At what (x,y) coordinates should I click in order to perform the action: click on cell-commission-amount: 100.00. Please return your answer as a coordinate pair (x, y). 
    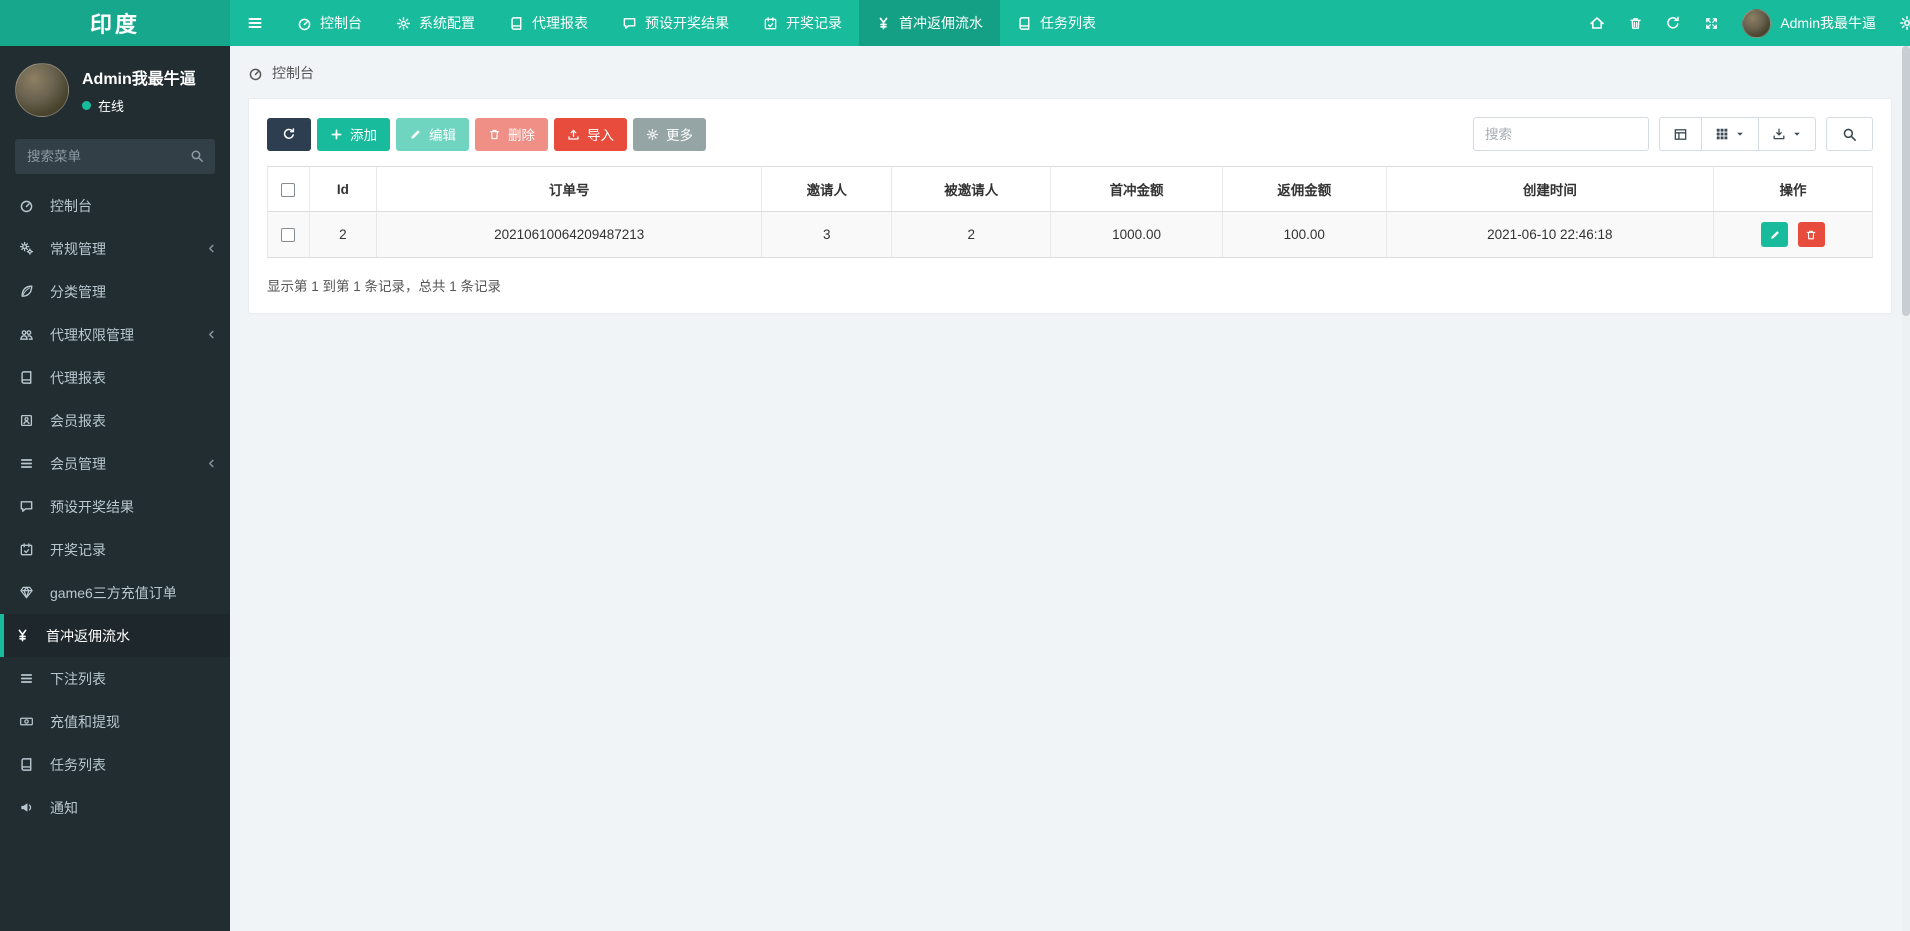
    Looking at the image, I should click on (1304, 234).